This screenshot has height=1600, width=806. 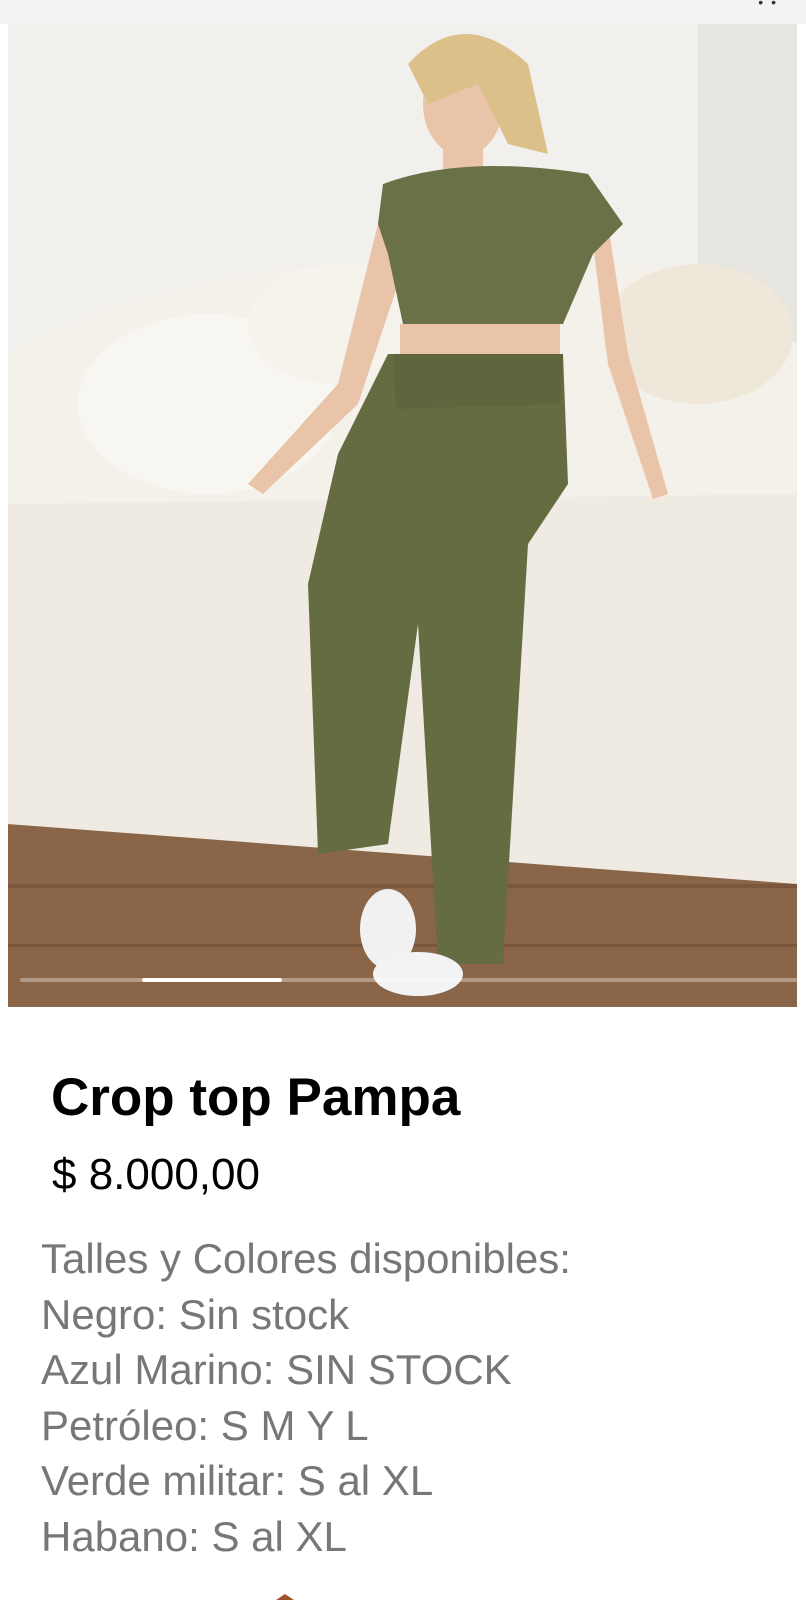 I want to click on description-line: Talles y Colores disponibles:, so click(x=306, y=1258).